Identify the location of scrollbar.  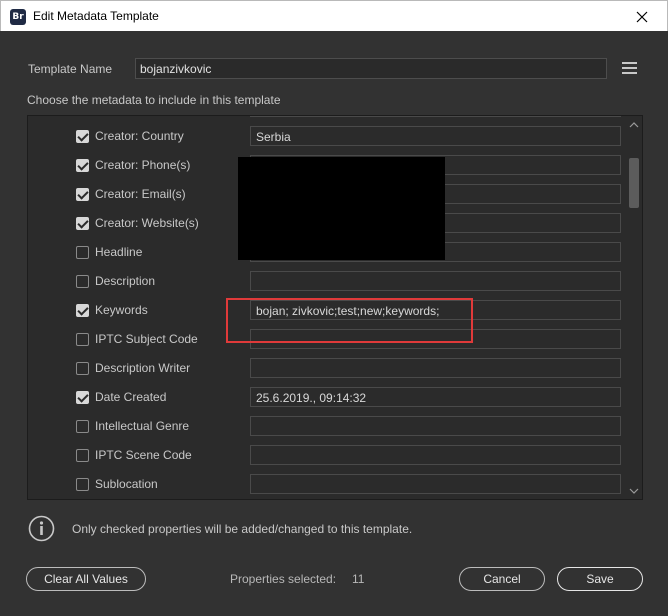
(634, 307).